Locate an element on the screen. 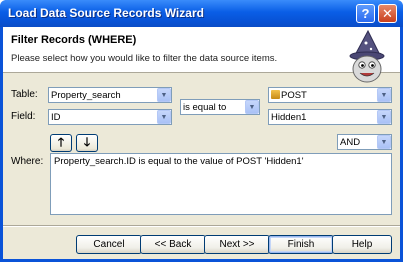 This screenshot has height=262, width=403. field-value: ID is located at coordinates (56, 117).